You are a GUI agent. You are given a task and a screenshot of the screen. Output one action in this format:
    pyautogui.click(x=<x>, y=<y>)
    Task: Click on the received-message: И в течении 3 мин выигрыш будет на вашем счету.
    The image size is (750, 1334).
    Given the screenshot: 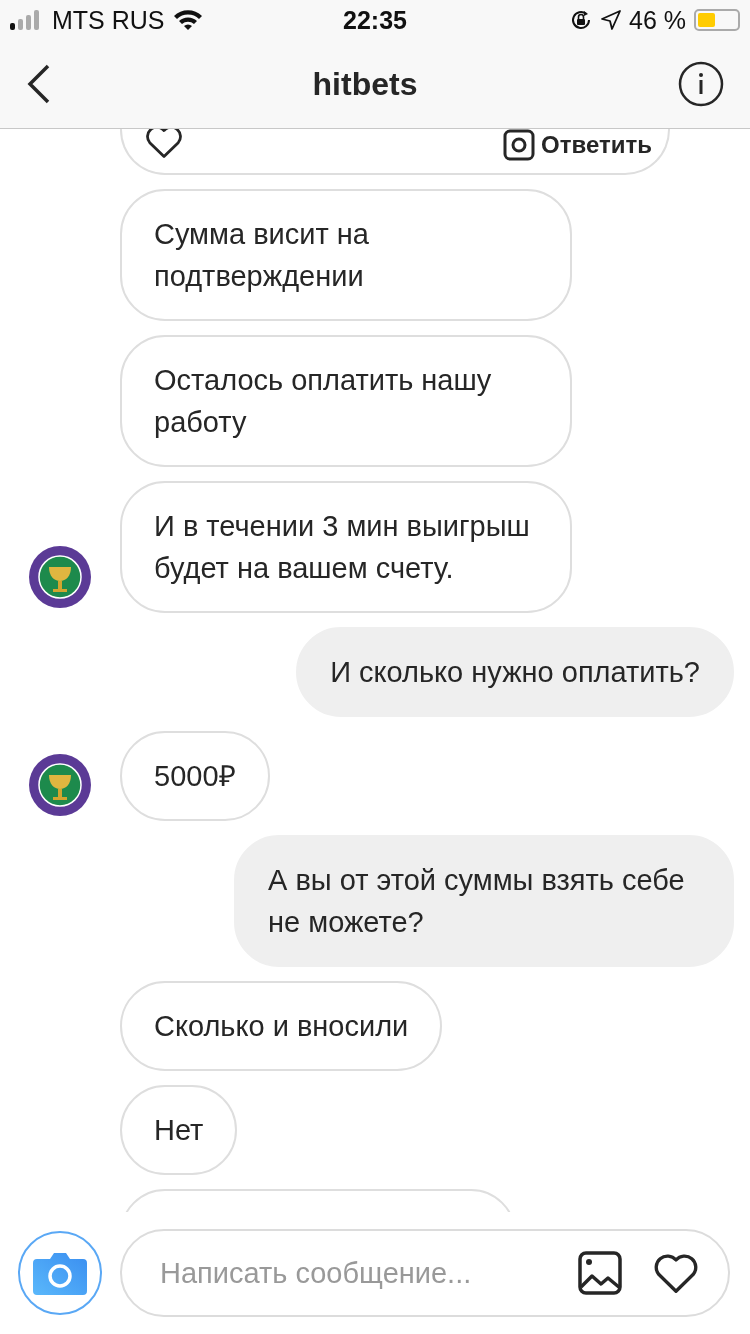 What is the action you would take?
    pyautogui.click(x=346, y=547)
    